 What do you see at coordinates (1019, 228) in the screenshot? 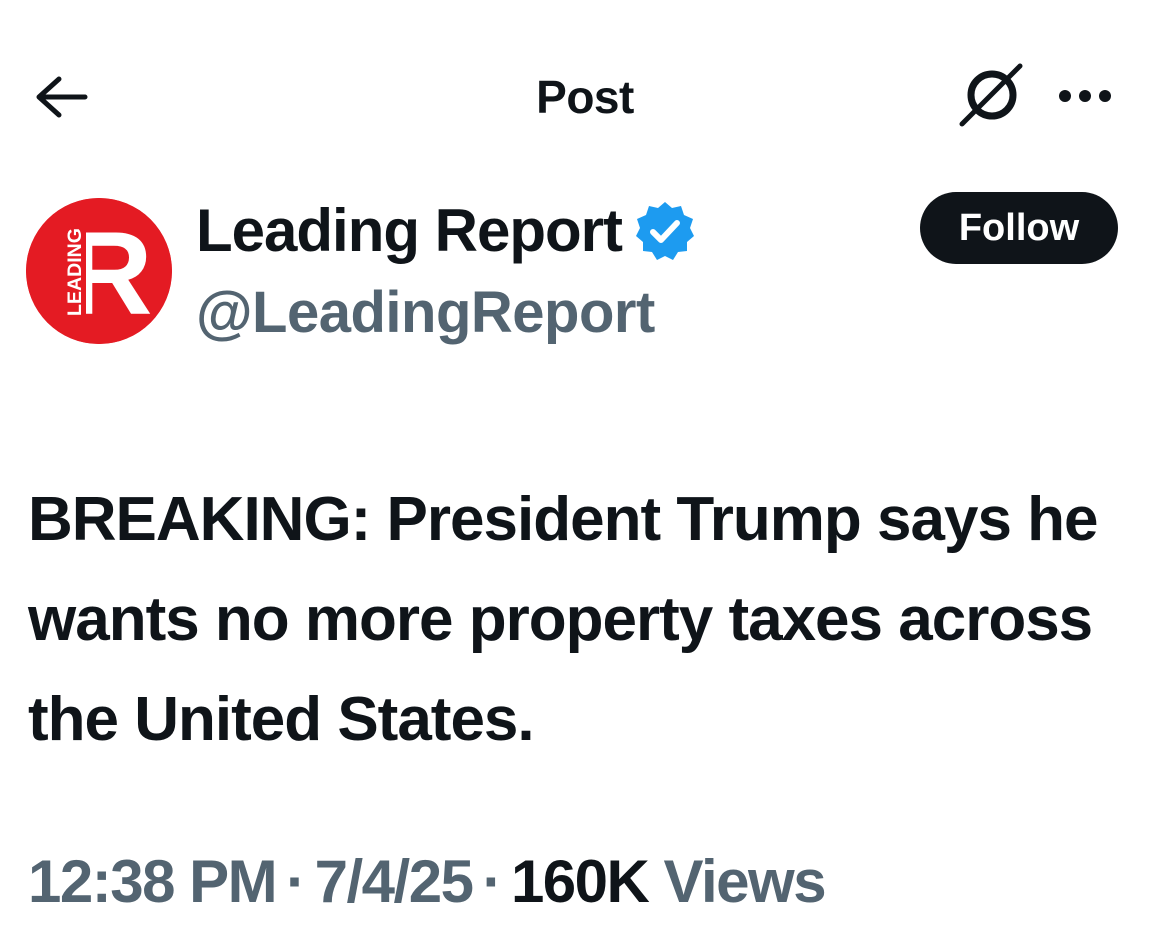
I see `follow-button: Follow` at bounding box center [1019, 228].